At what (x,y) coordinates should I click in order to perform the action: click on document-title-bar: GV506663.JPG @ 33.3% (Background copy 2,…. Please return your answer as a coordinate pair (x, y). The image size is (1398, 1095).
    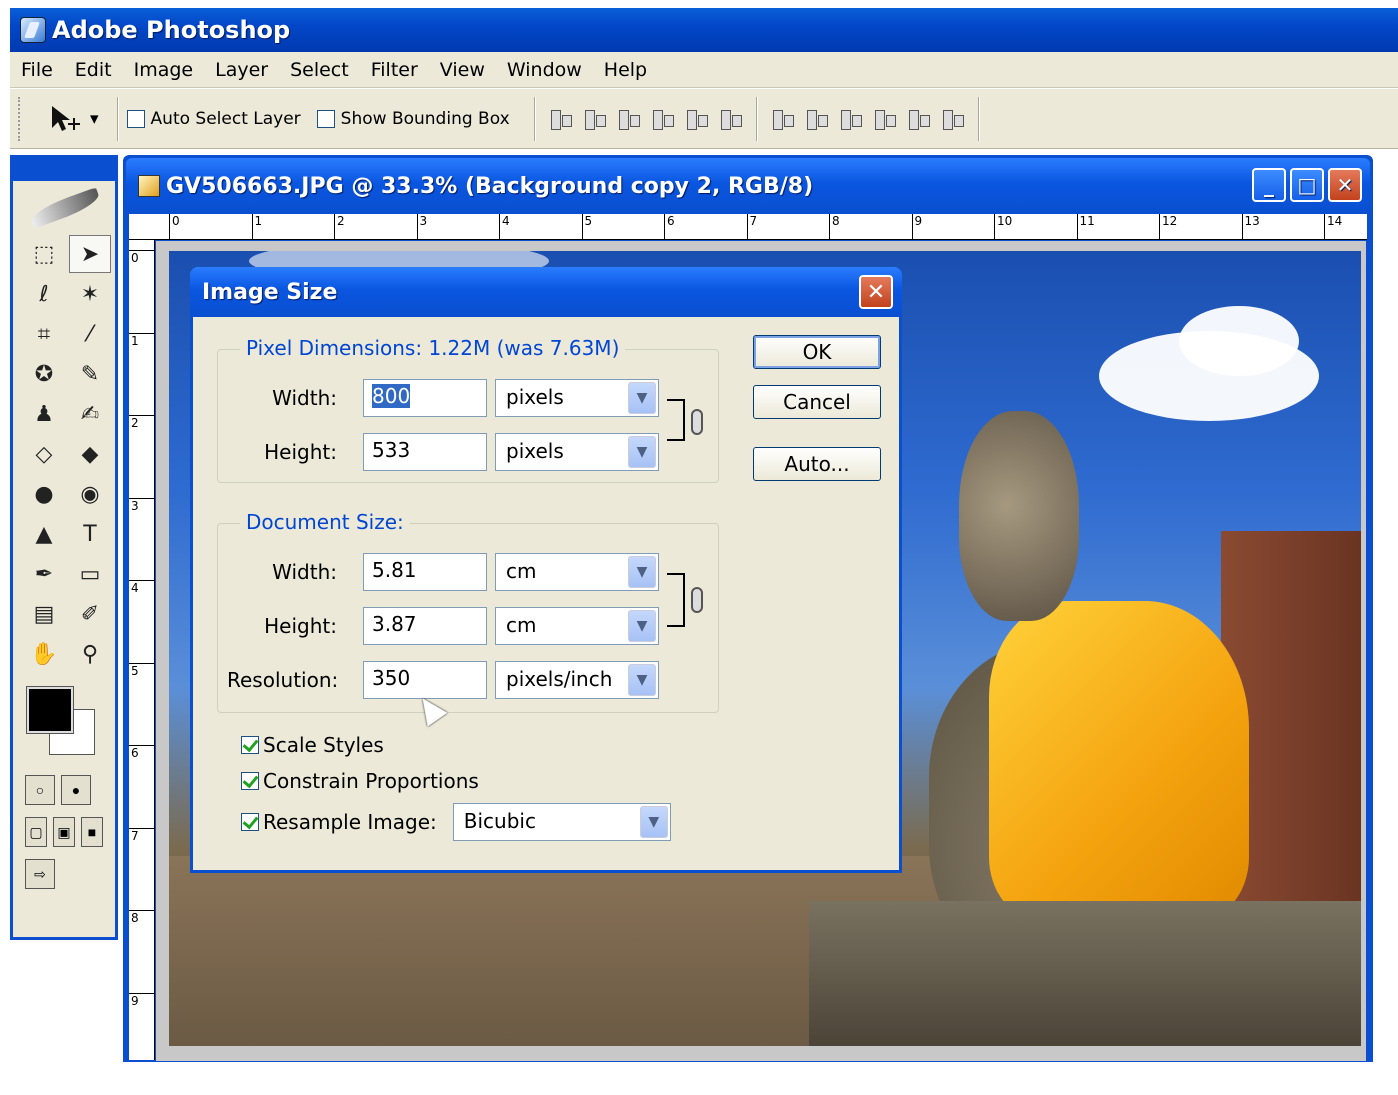
    Looking at the image, I should click on (748, 186).